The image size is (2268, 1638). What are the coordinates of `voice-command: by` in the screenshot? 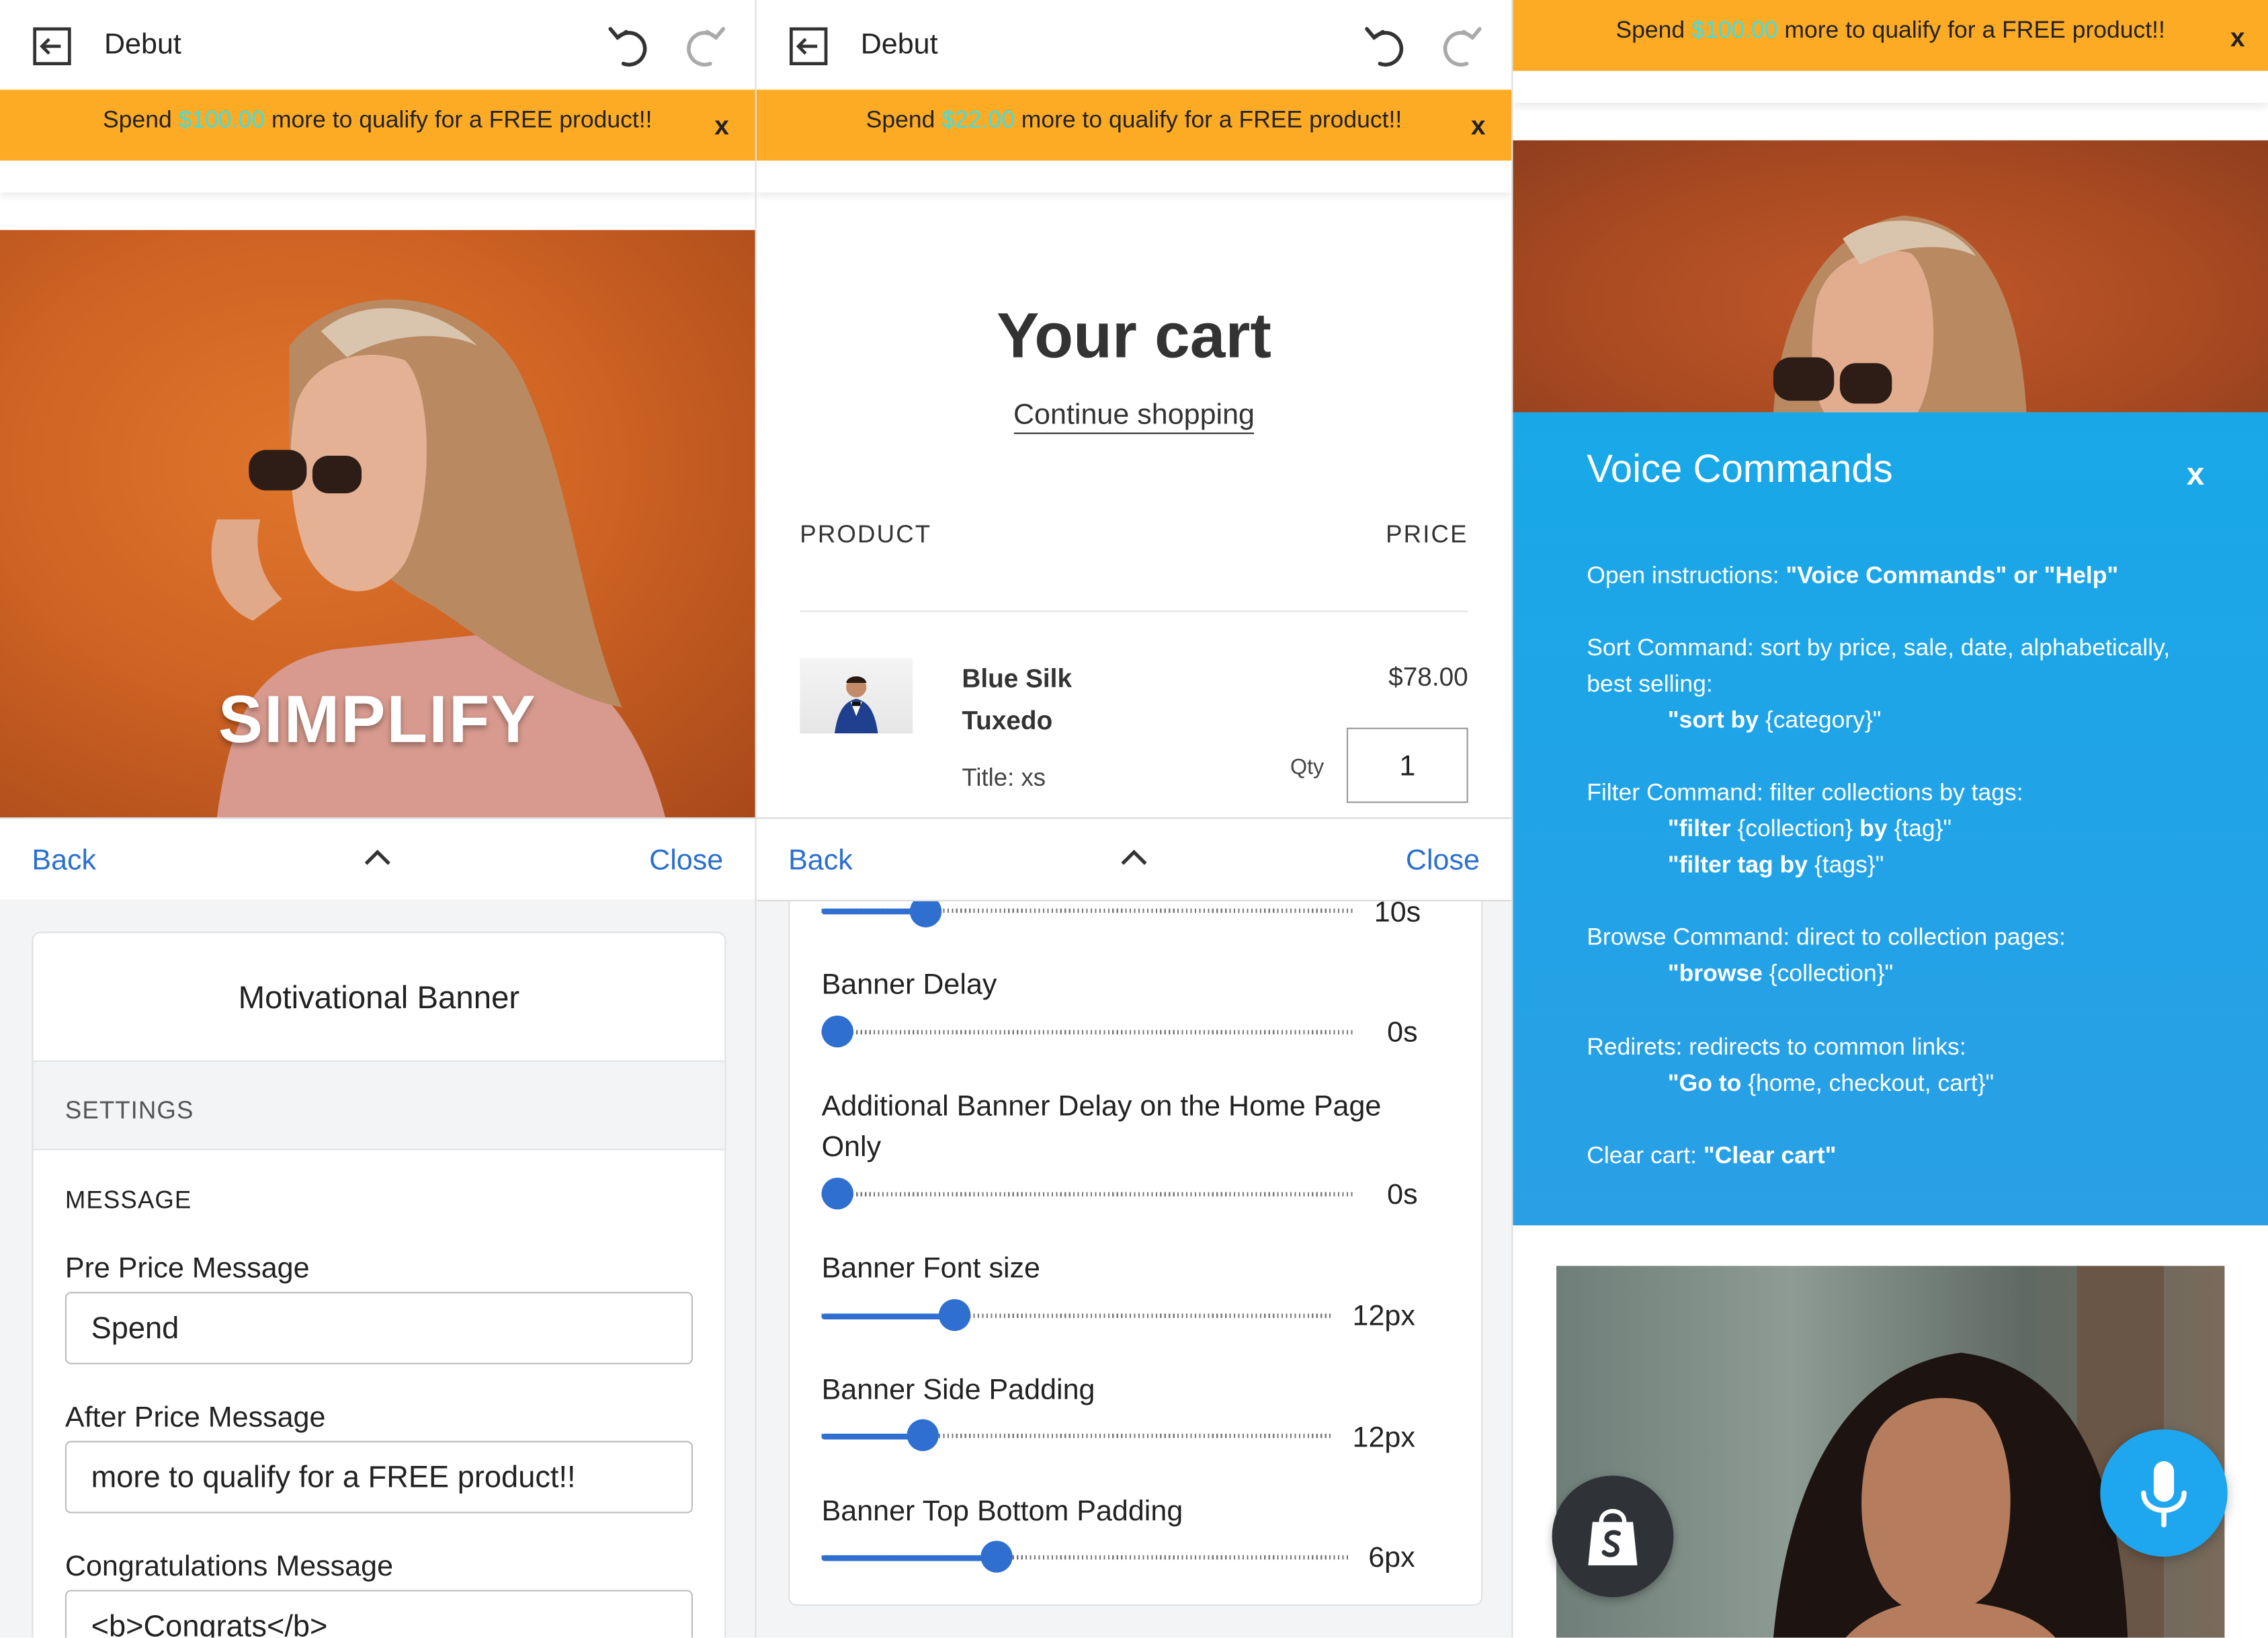 It's located at (1873, 828).